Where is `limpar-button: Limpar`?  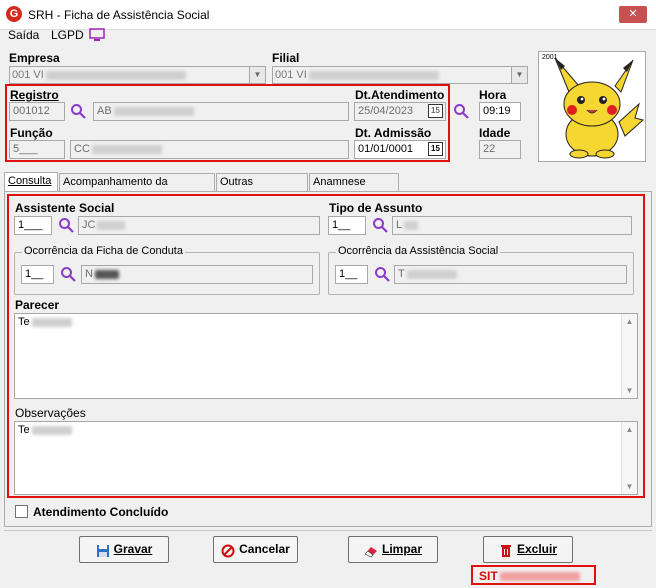 limpar-button: Limpar is located at coordinates (393, 549).